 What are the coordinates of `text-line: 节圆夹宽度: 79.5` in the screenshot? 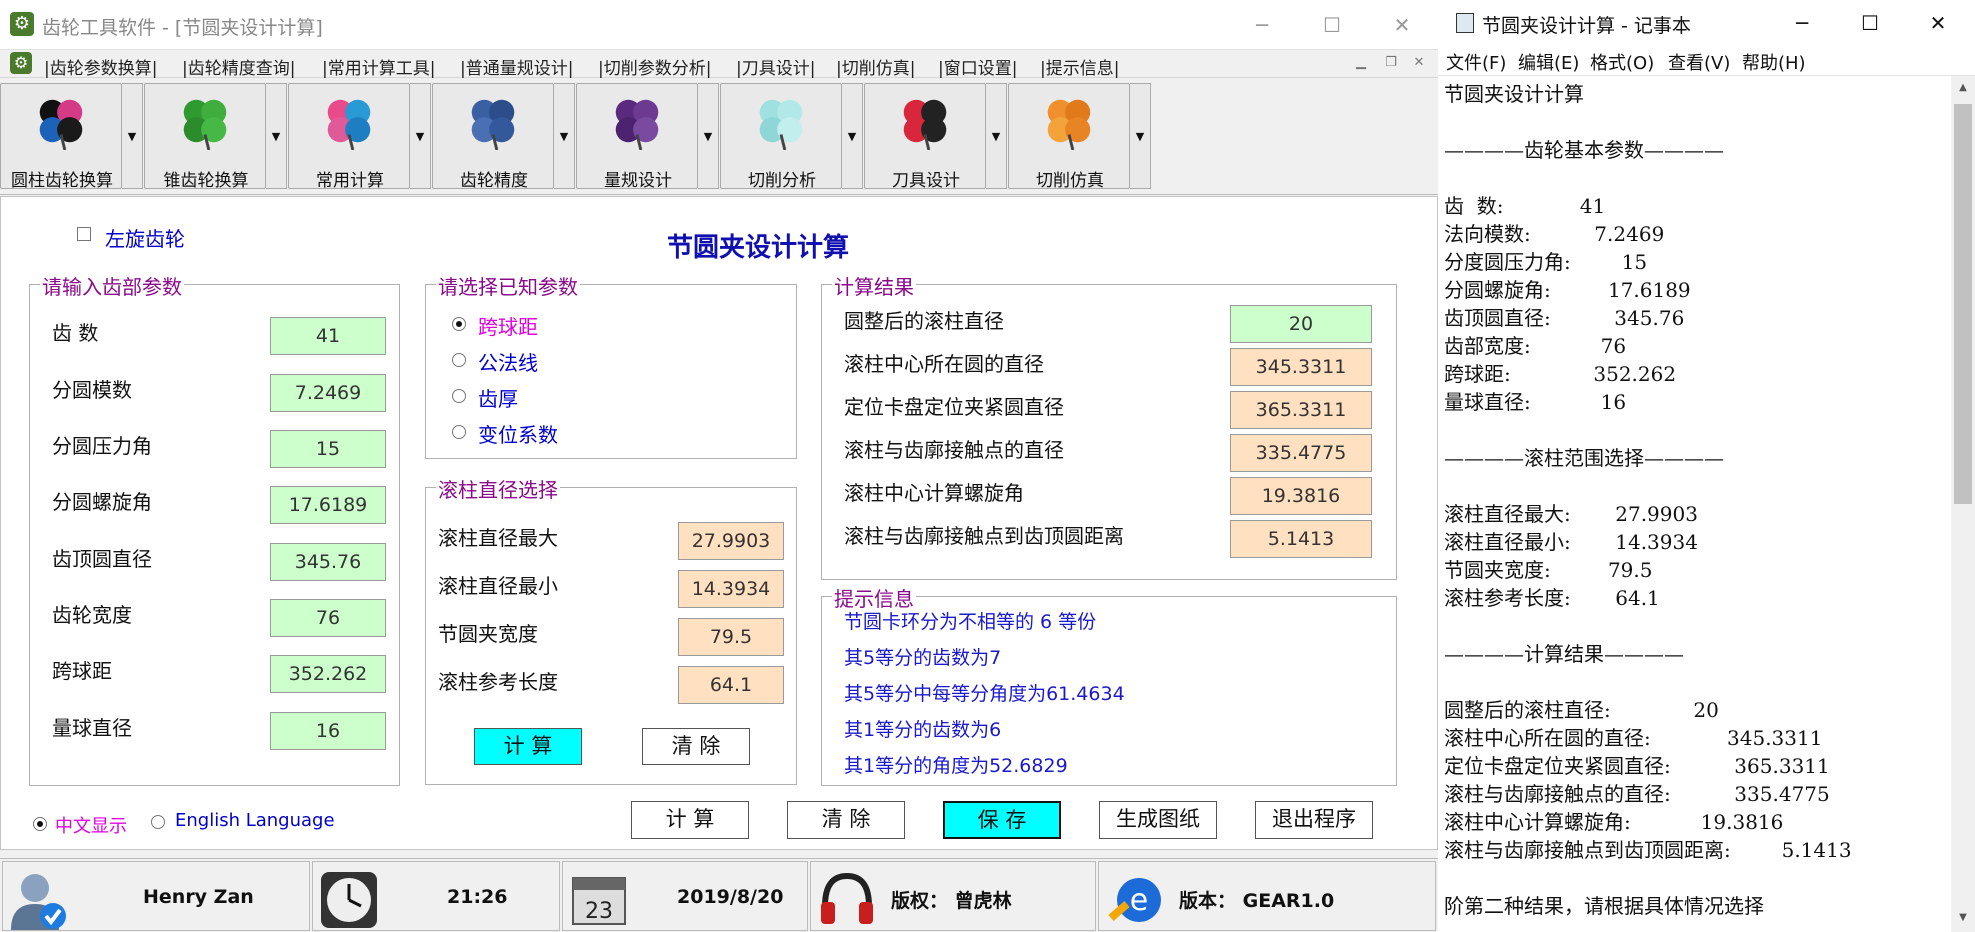 It's located at (1548, 570).